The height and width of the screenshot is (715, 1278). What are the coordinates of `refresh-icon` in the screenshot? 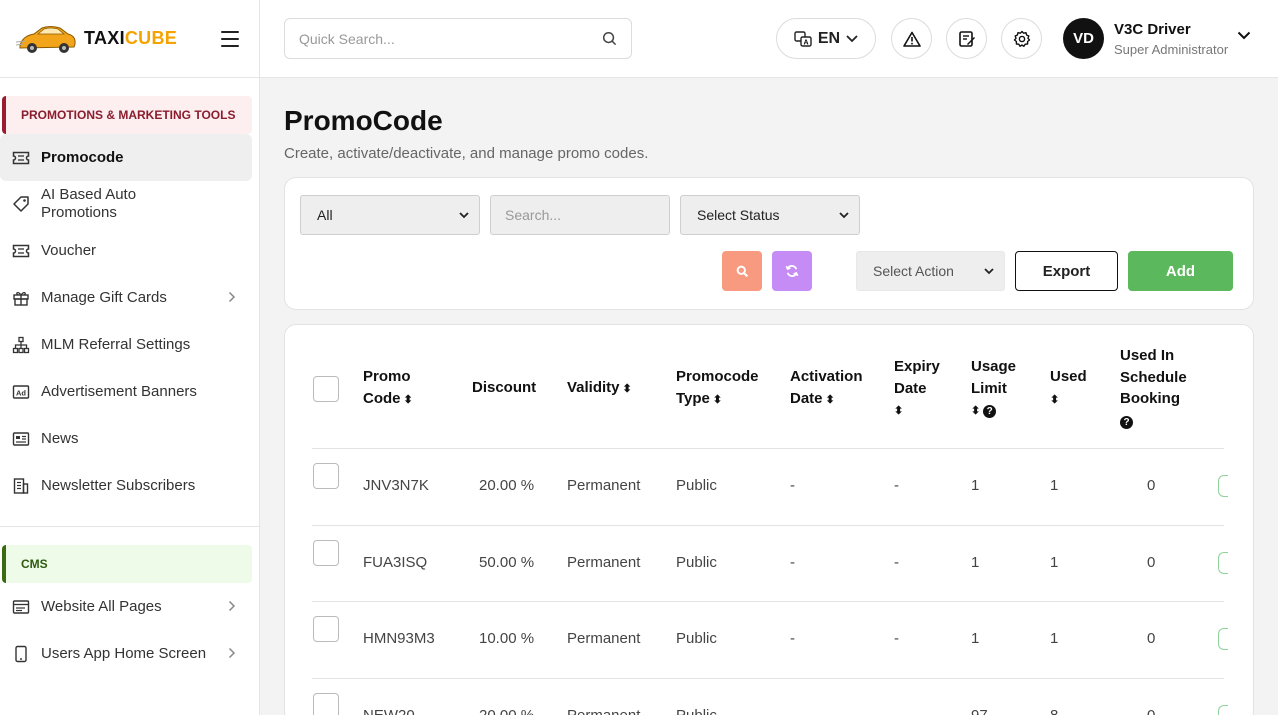 It's located at (792, 271).